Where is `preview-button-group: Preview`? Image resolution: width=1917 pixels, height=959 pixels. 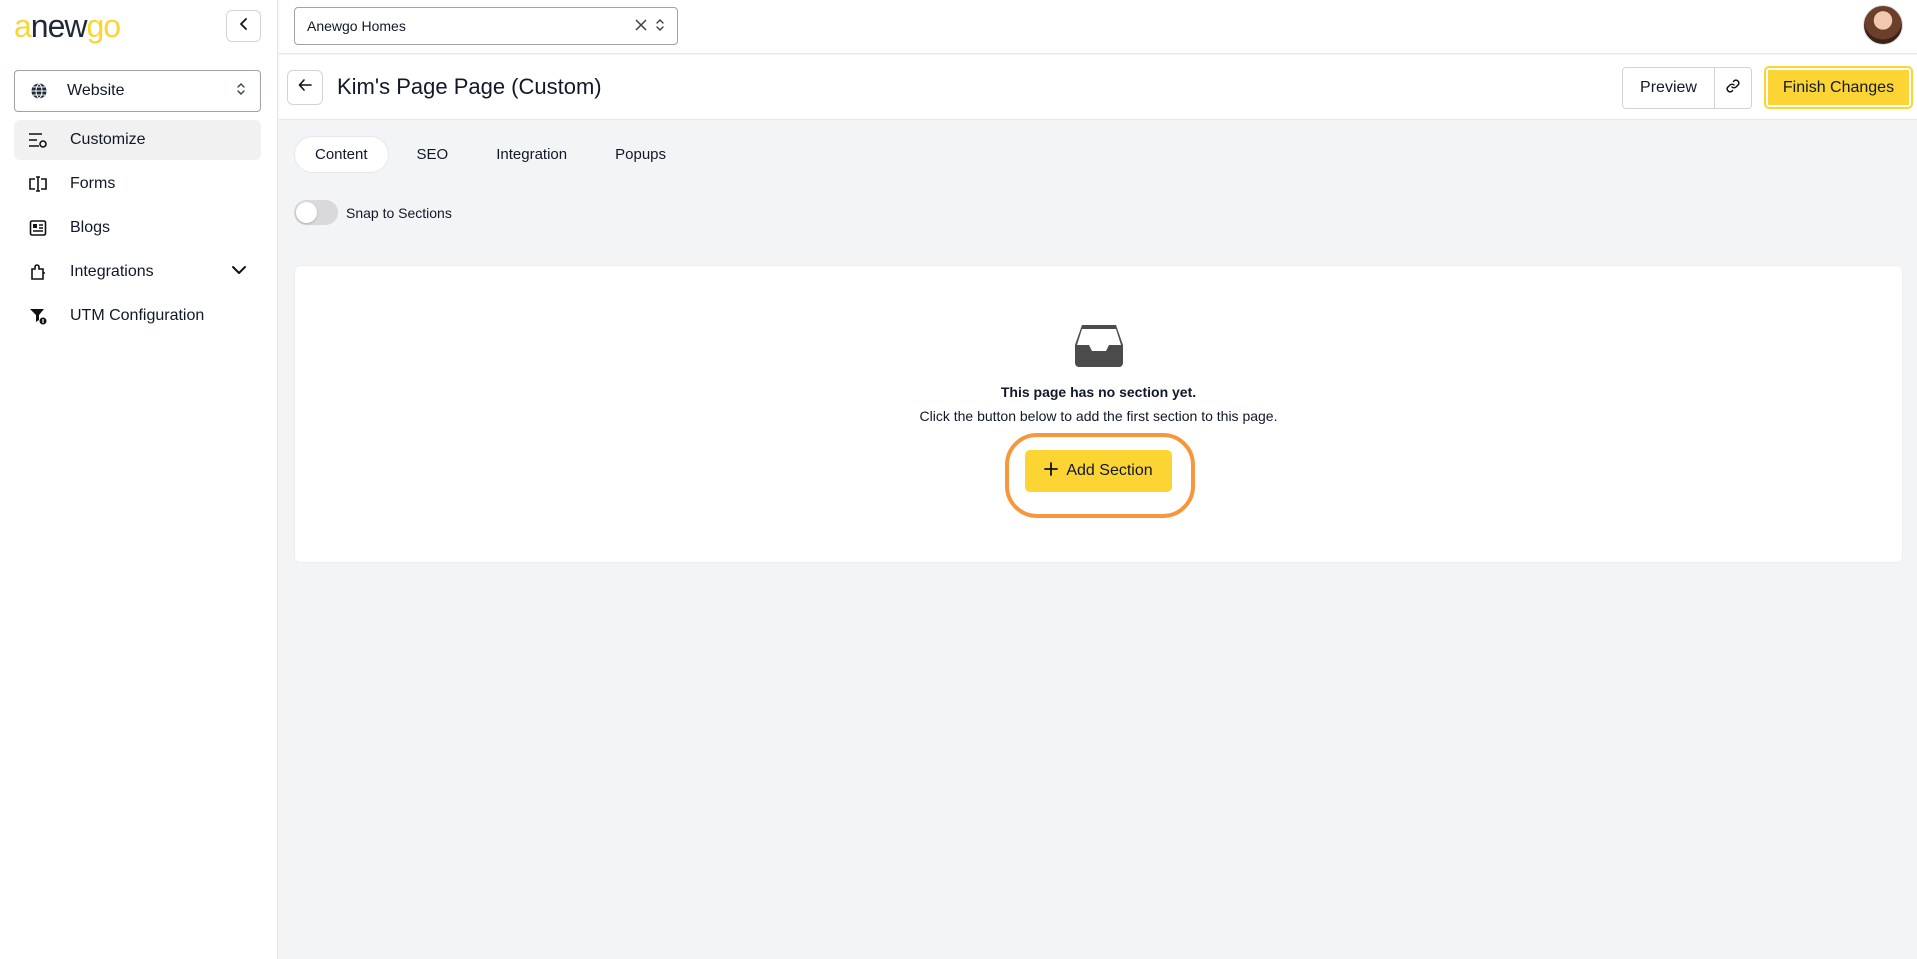
preview-button-group: Preview is located at coordinates (1687, 88).